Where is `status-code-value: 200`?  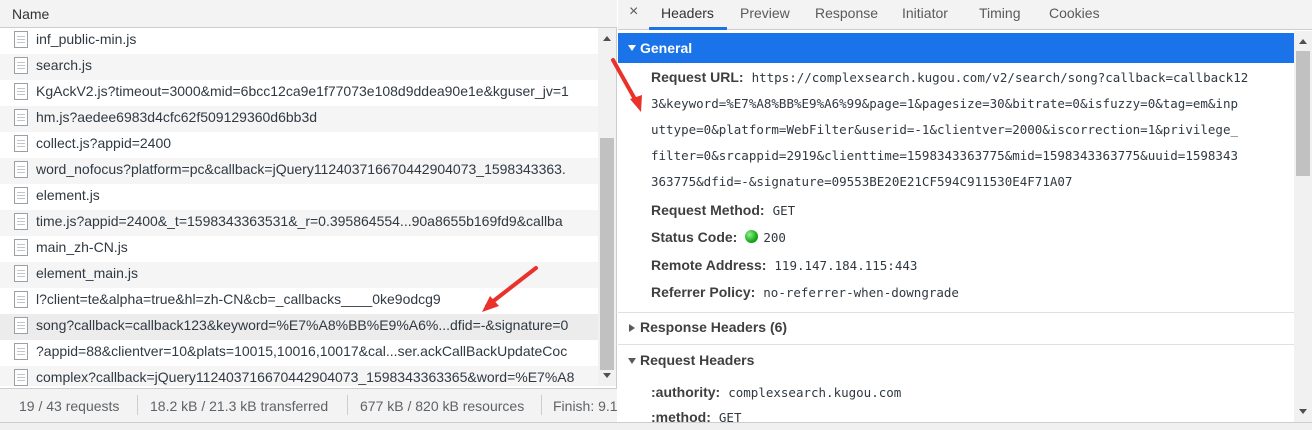 status-code-value: 200 is located at coordinates (774, 237).